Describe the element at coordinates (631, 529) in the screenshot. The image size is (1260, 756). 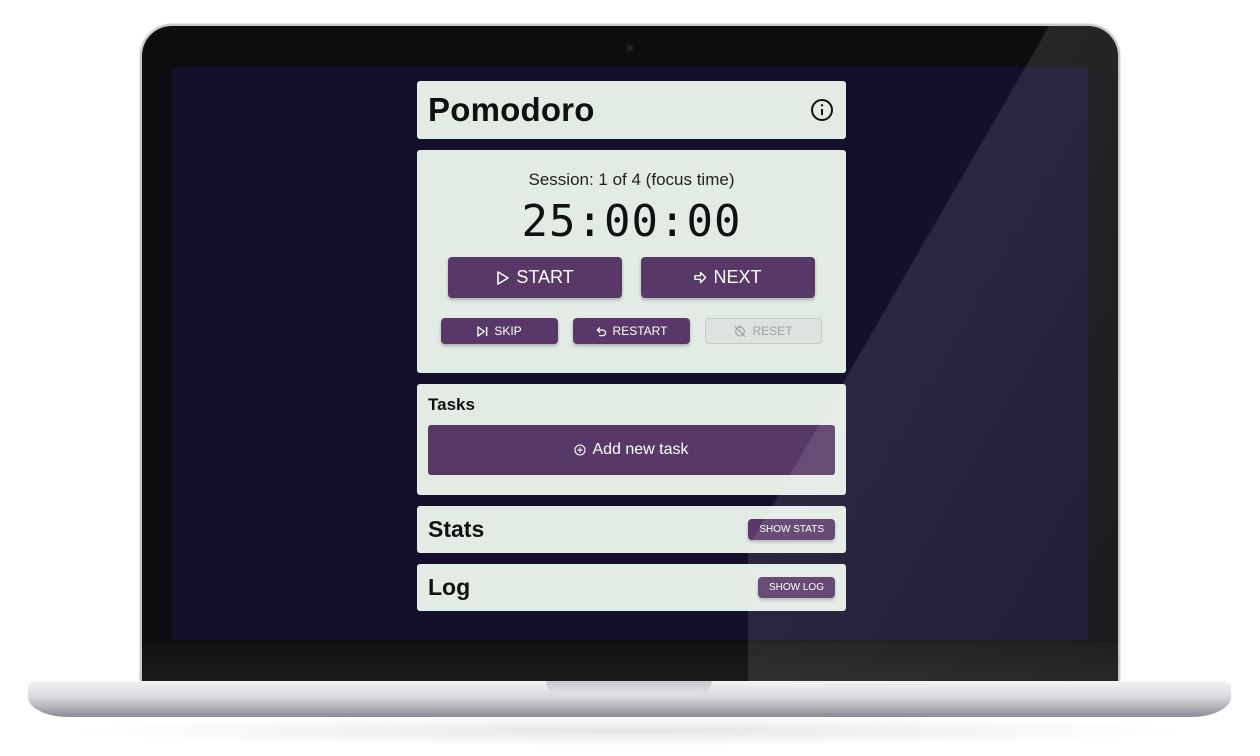
I see `stats-card: Stats SHOW STATS` at that location.